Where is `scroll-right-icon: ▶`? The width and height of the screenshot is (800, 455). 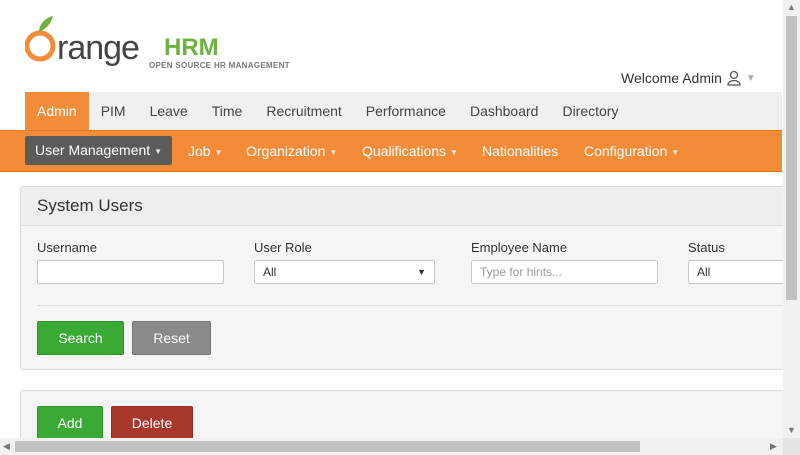 scroll-right-icon: ▶ is located at coordinates (773, 446).